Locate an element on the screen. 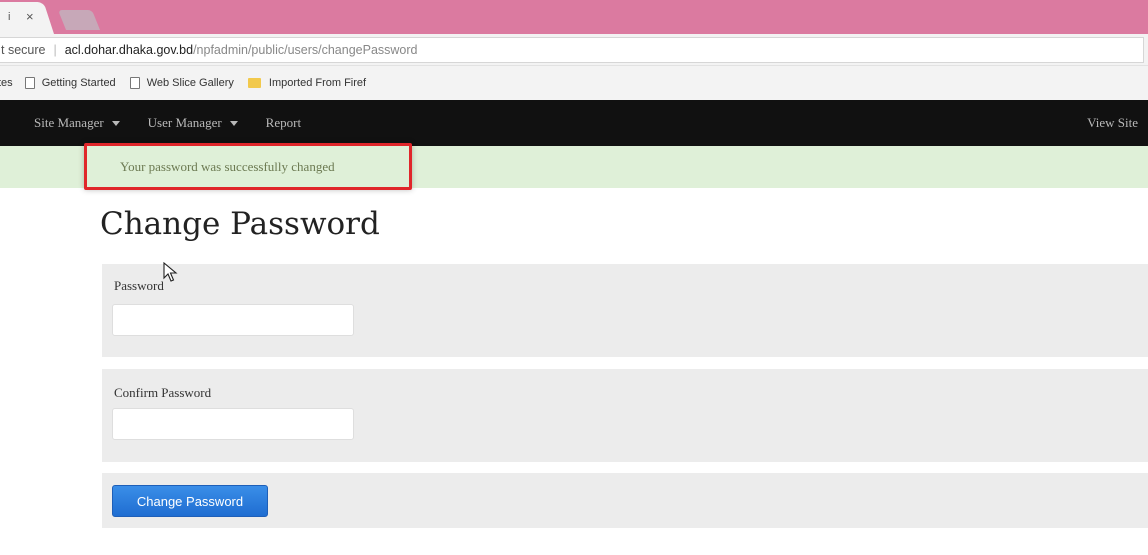 This screenshot has width=1148, height=555. bookmark-label: Web Slice Gallery is located at coordinates (190, 83).